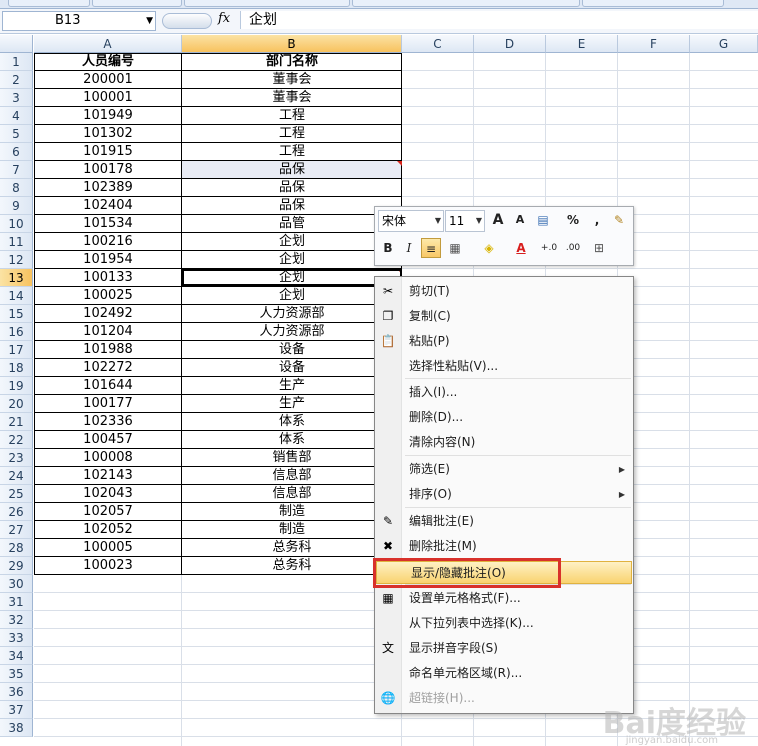 Image resolution: width=758 pixels, height=746 pixels. What do you see at coordinates (16, 170) in the screenshot?
I see `row-header-7: 7` at bounding box center [16, 170].